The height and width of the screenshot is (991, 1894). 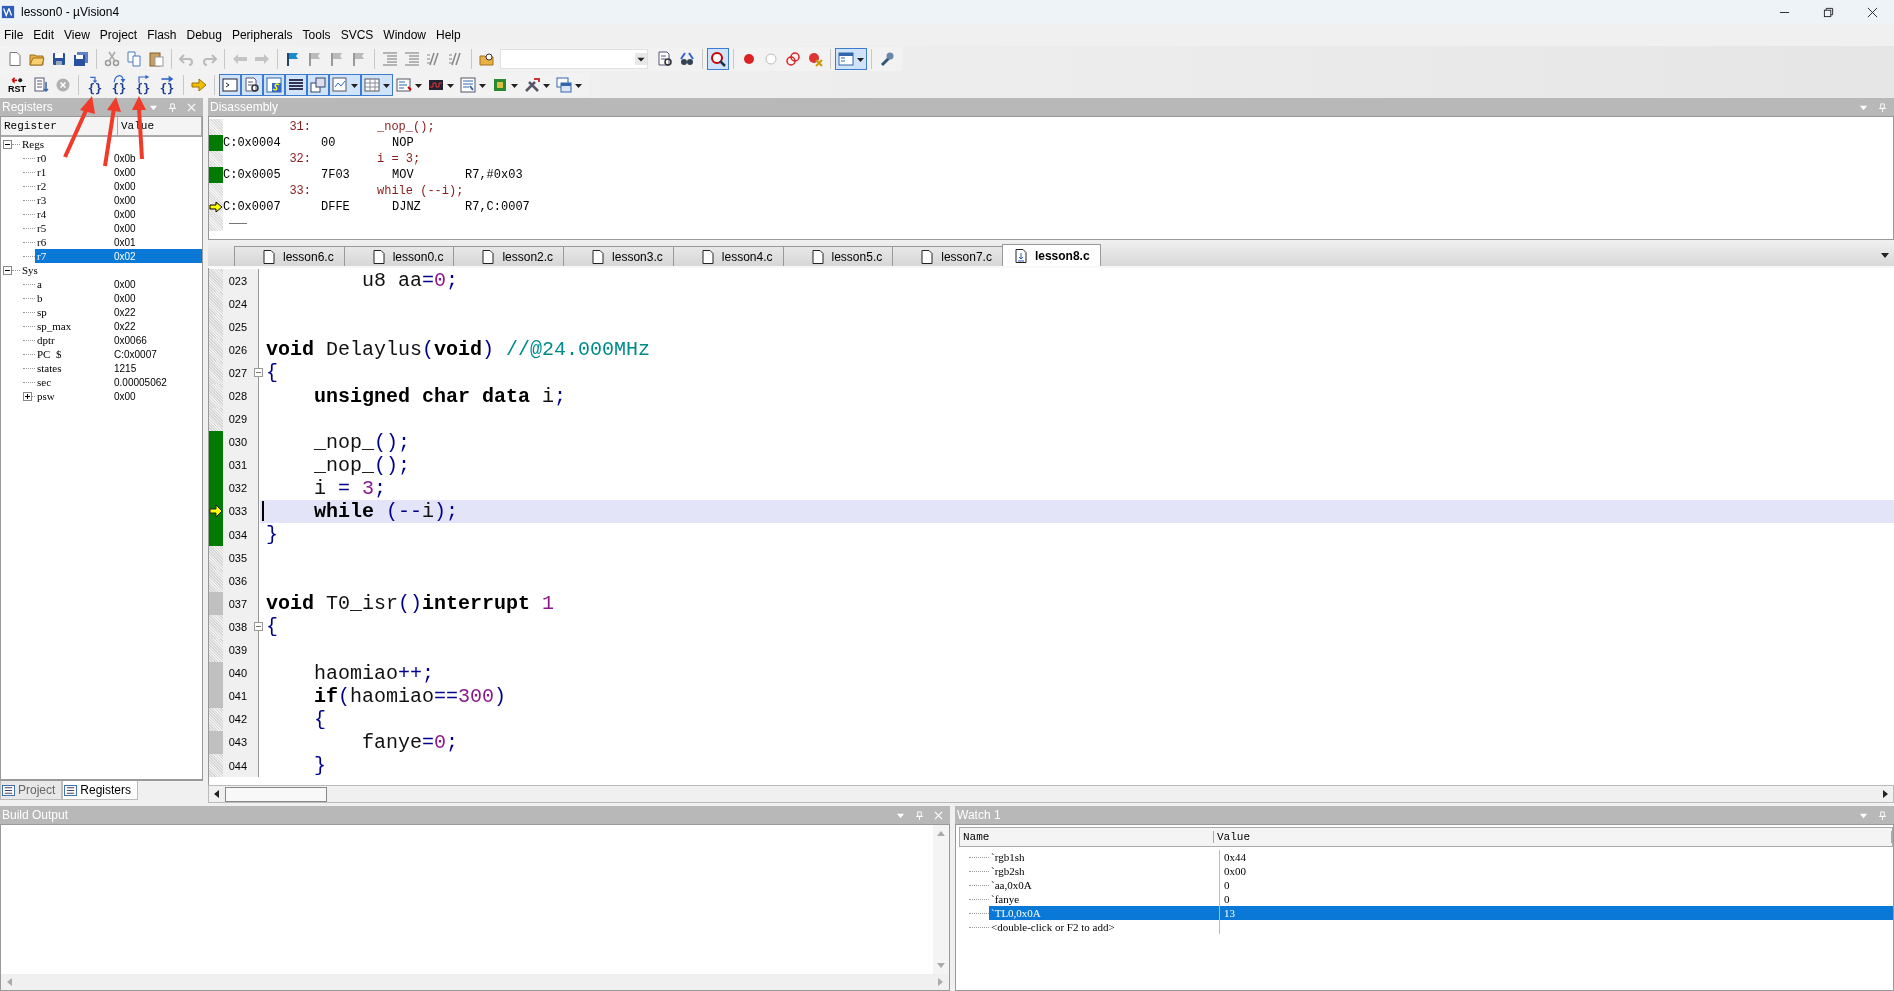 I want to click on menu-item: SVCS, so click(x=360, y=35).